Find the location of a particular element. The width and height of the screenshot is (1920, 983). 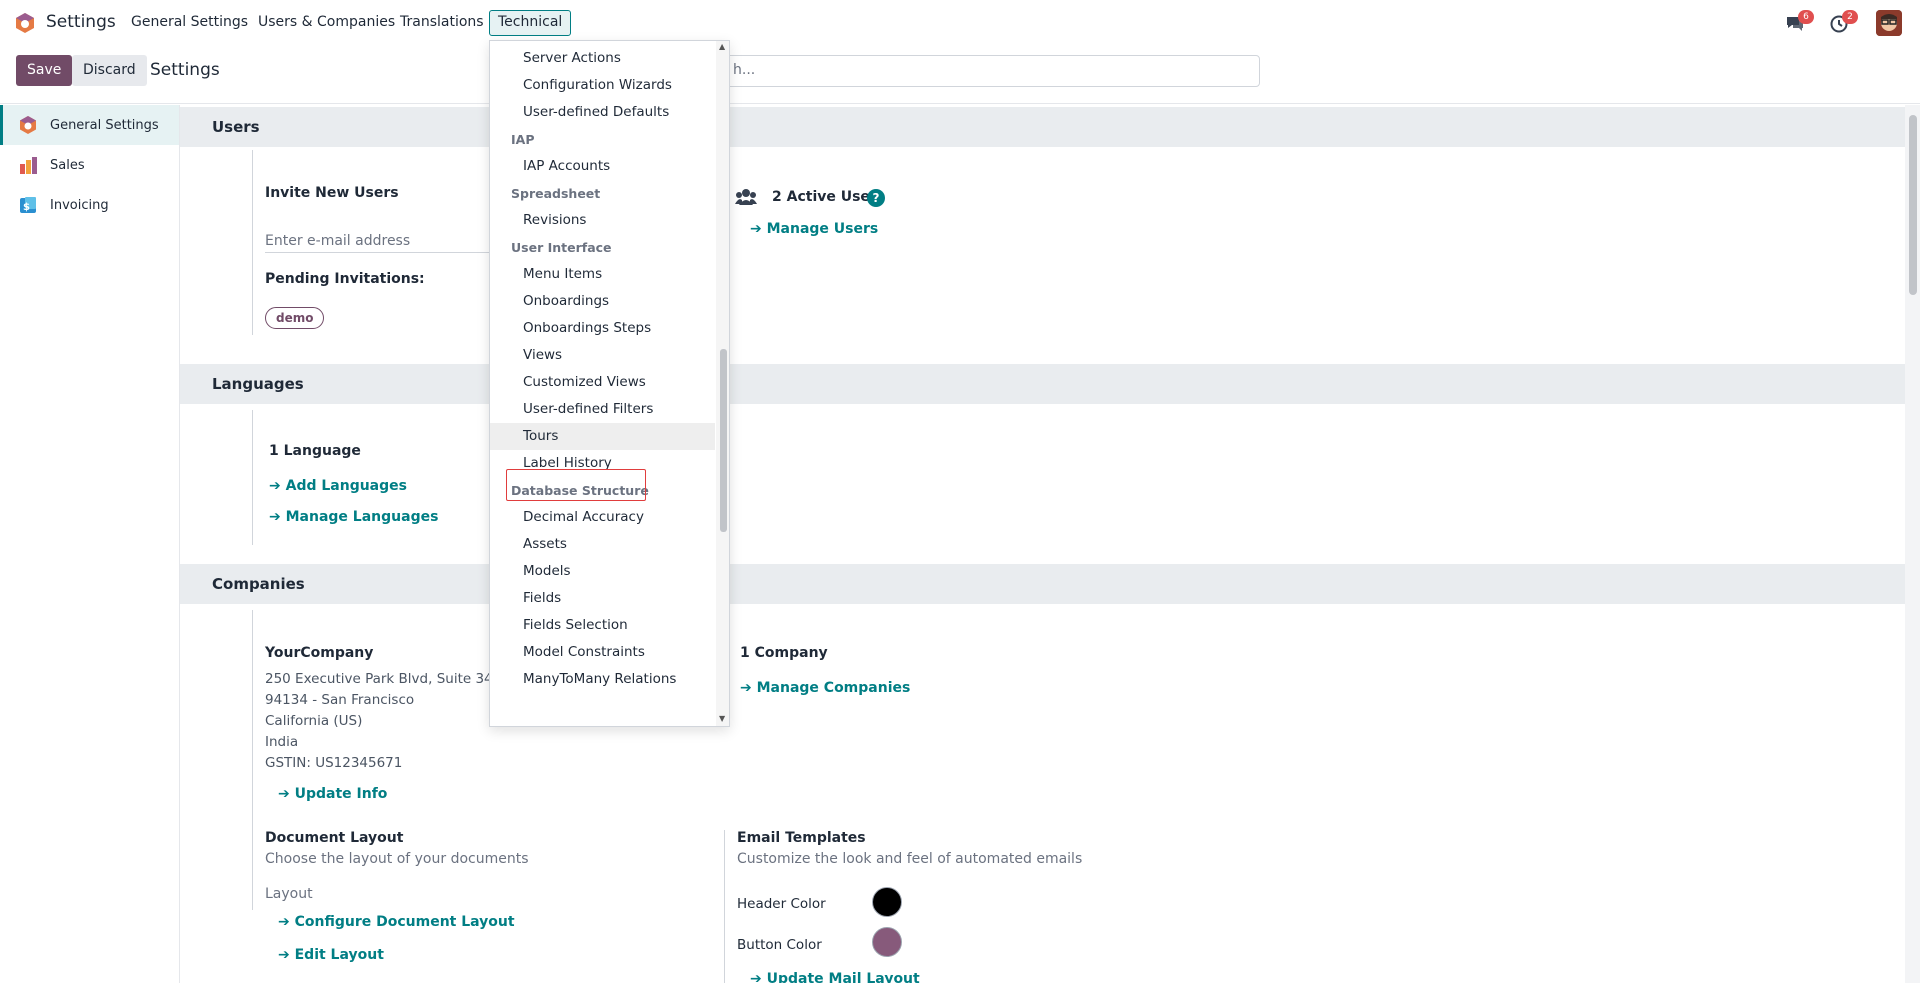

menu-item-menu-items: Menu Items is located at coordinates (602, 274).